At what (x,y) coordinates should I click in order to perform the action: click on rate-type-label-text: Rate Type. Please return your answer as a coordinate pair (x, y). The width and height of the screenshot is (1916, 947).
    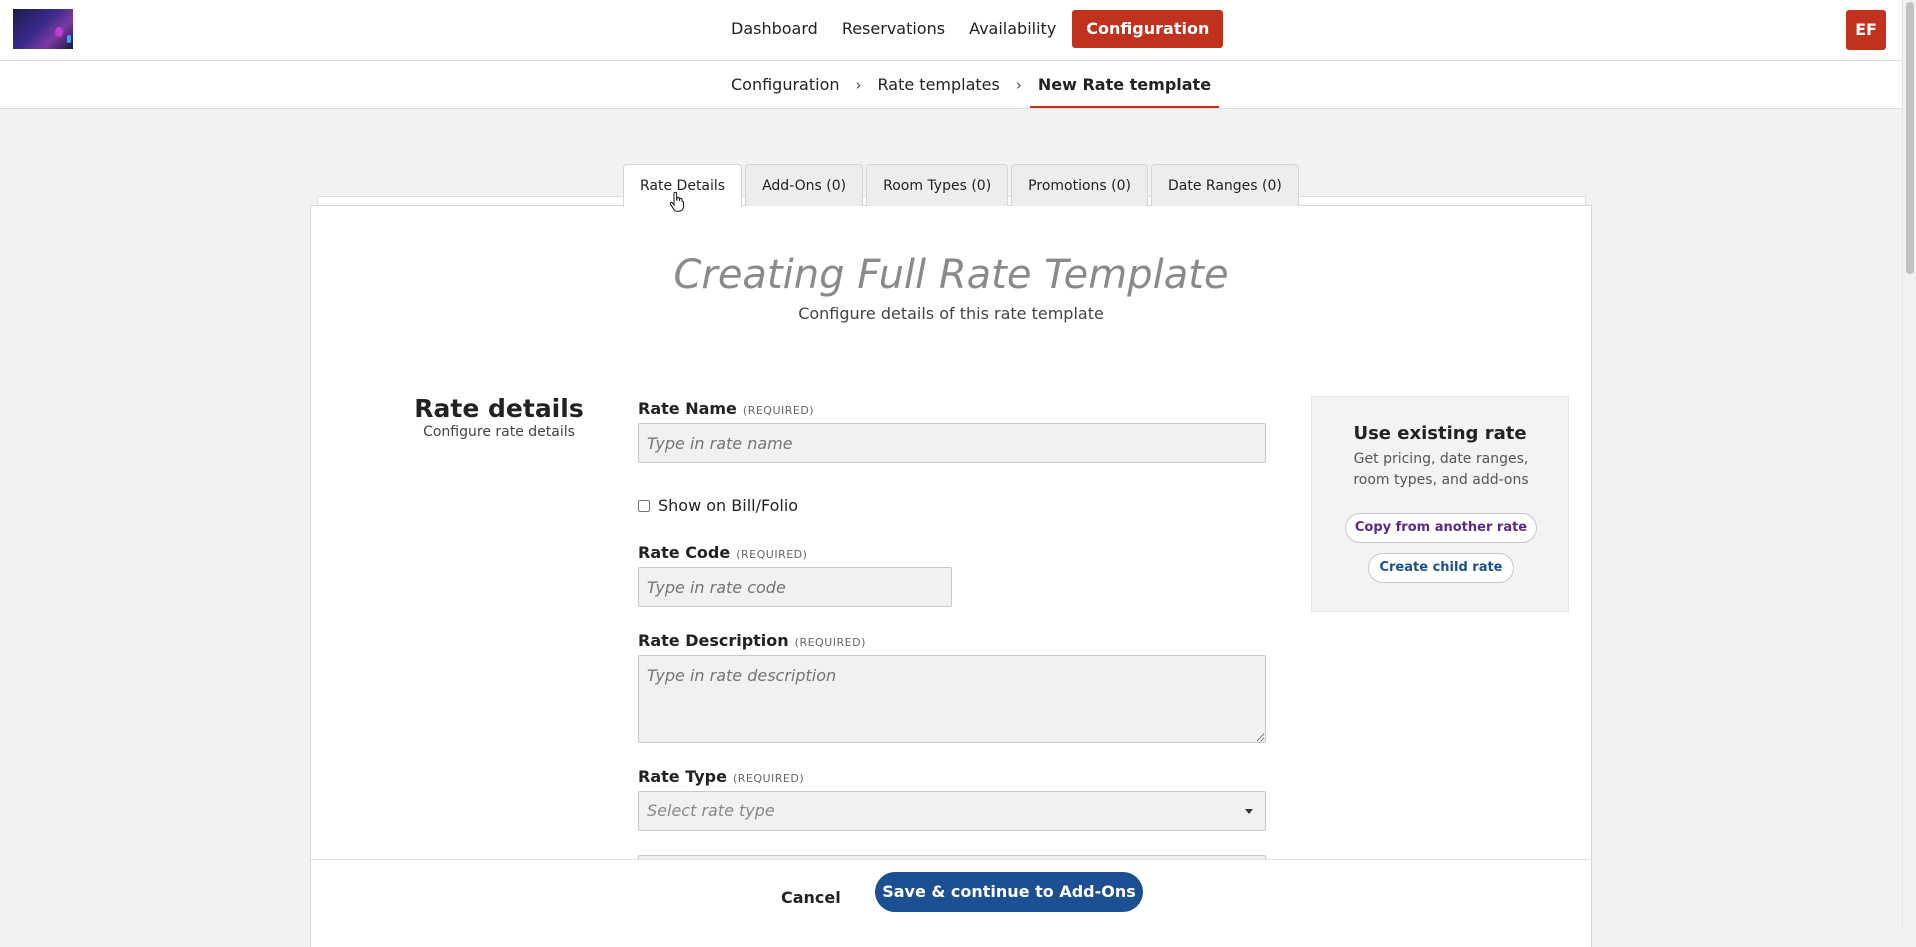
    Looking at the image, I should click on (682, 776).